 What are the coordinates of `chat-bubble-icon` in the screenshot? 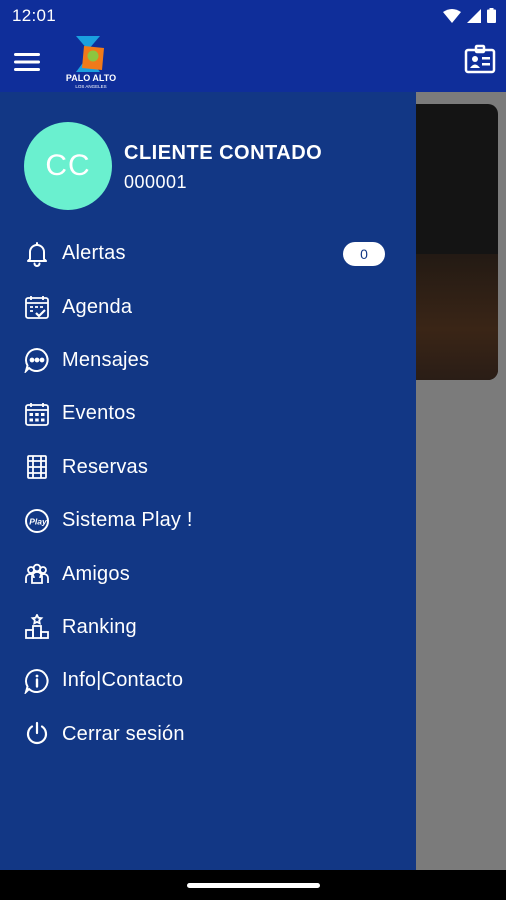 It's located at (37, 360).